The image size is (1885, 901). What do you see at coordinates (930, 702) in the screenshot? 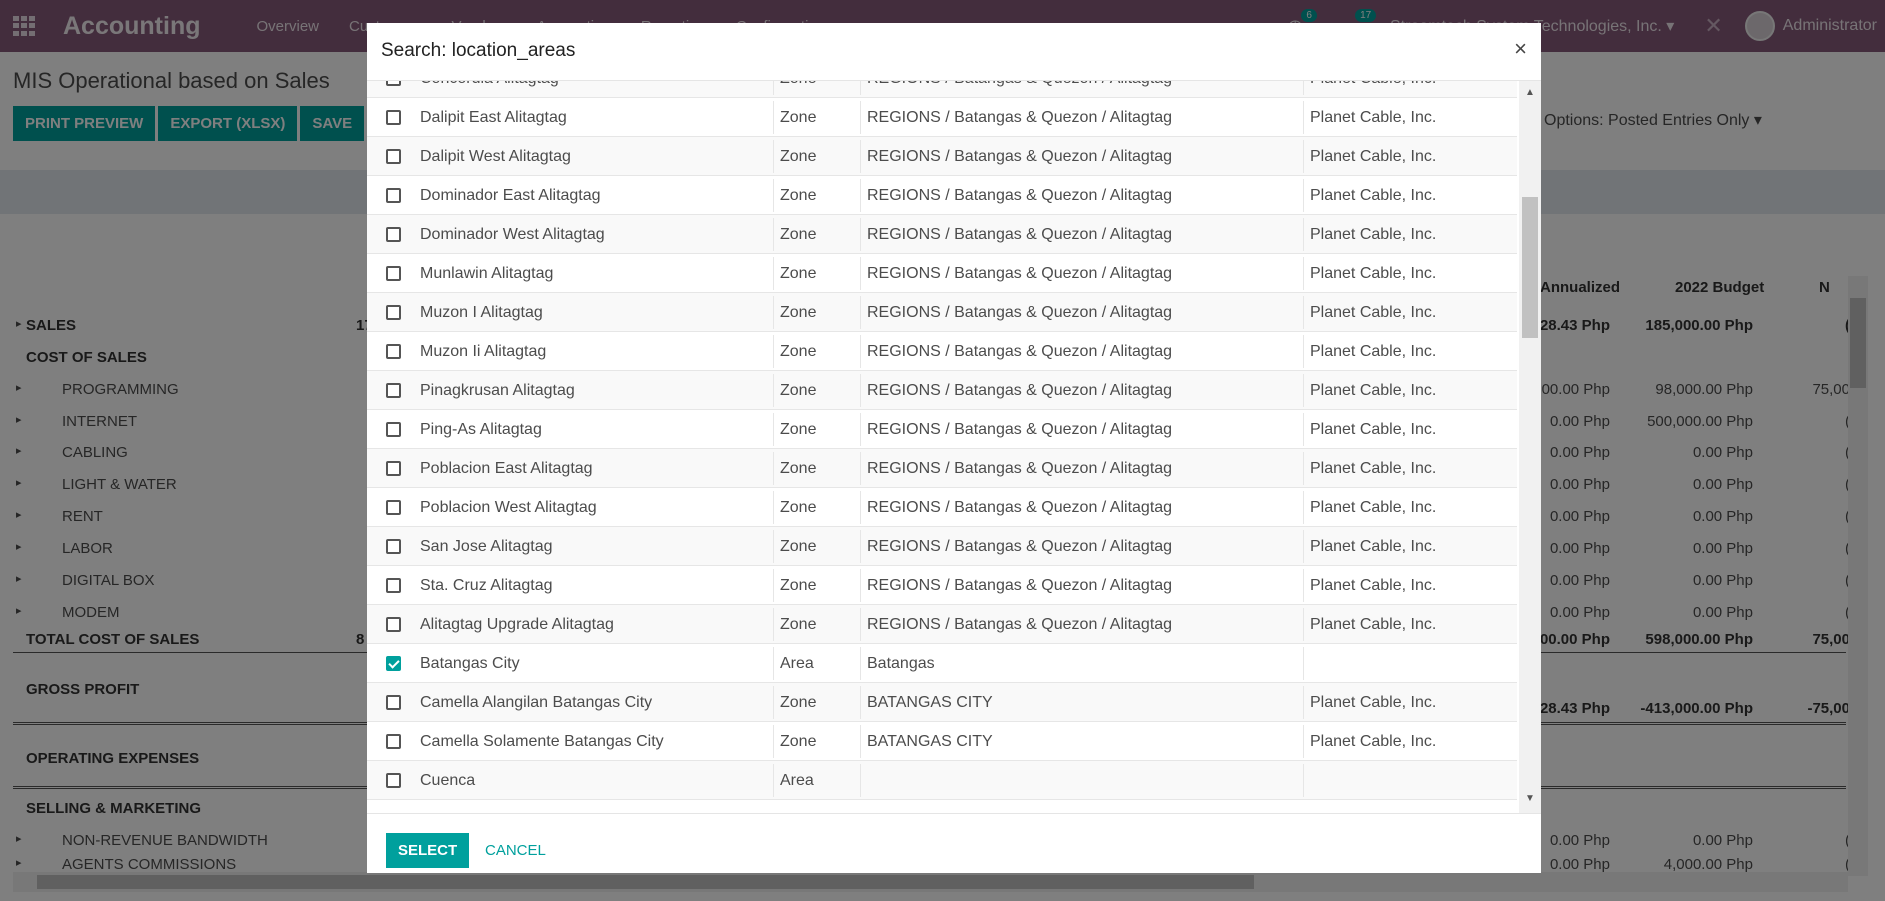
I see `area-parent: BATANGAS CITY` at bounding box center [930, 702].